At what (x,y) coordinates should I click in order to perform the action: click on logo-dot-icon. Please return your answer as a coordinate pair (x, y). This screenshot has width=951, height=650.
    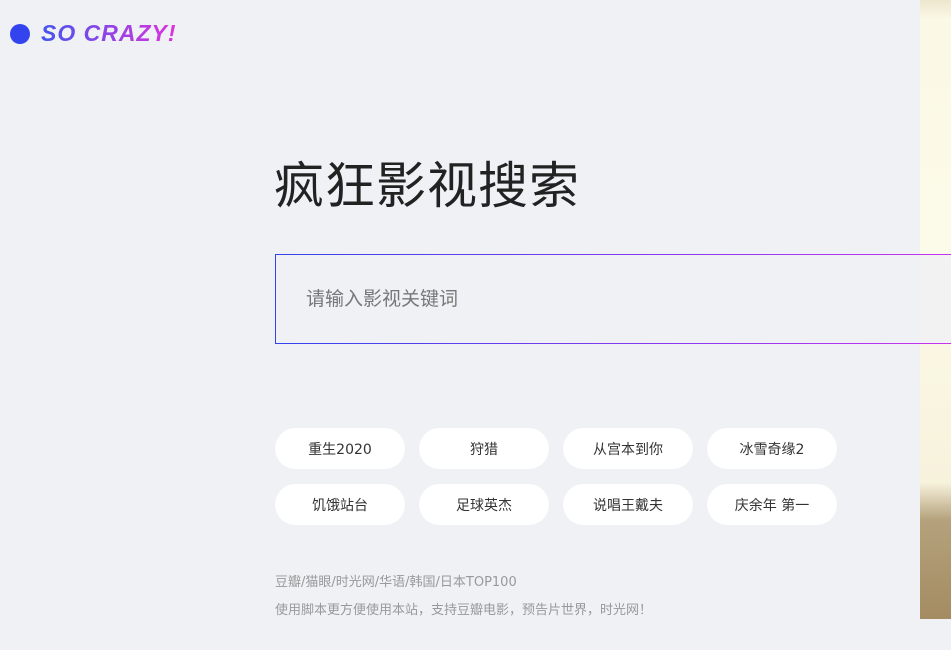
    Looking at the image, I should click on (20, 33).